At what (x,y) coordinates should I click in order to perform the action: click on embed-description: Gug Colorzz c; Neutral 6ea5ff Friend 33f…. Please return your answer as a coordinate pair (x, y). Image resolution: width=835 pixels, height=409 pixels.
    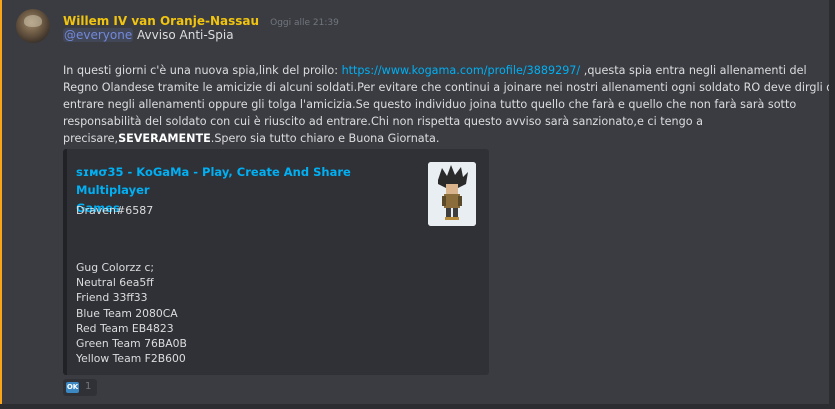
    Looking at the image, I should click on (131, 313).